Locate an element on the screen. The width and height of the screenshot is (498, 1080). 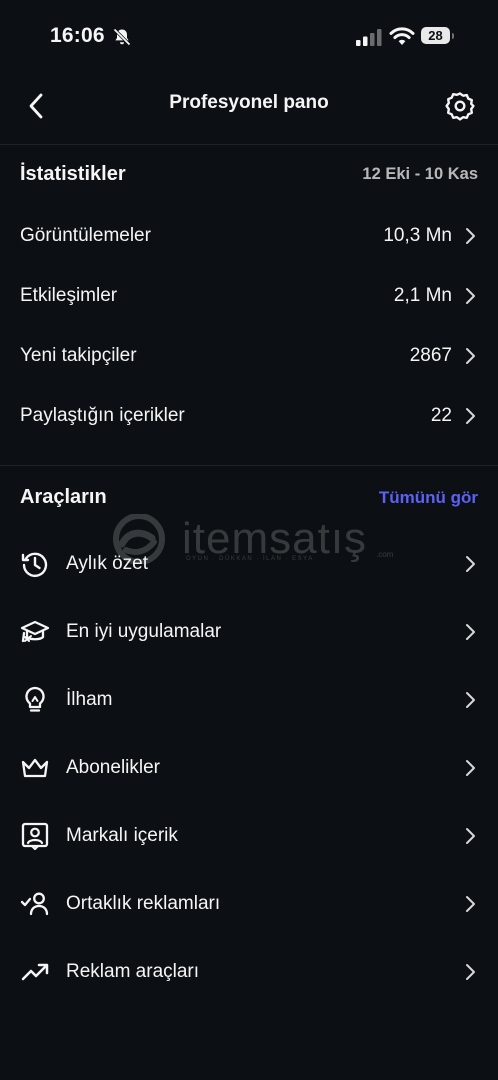
tool-item-inspiration: İlham is located at coordinates (248, 700).